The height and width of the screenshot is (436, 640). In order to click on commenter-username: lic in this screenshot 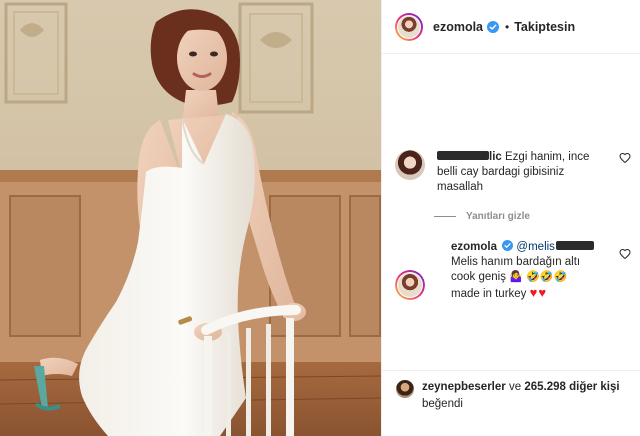, I will do `click(469, 157)`.